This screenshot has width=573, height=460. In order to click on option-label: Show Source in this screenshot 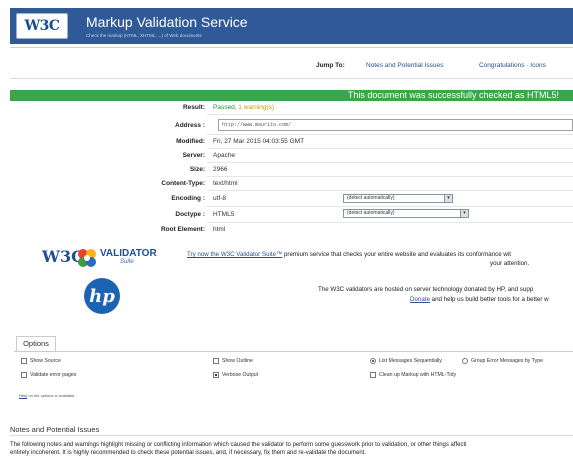, I will do `click(45, 361)`.